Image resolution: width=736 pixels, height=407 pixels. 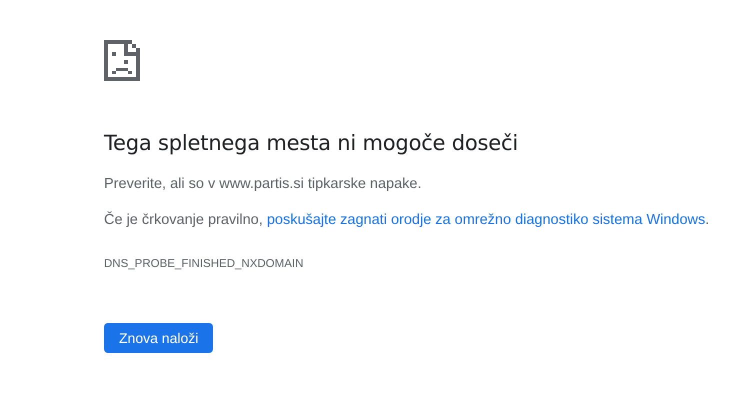 What do you see at coordinates (159, 338) in the screenshot?
I see `reload-button: Znova naloži` at bounding box center [159, 338].